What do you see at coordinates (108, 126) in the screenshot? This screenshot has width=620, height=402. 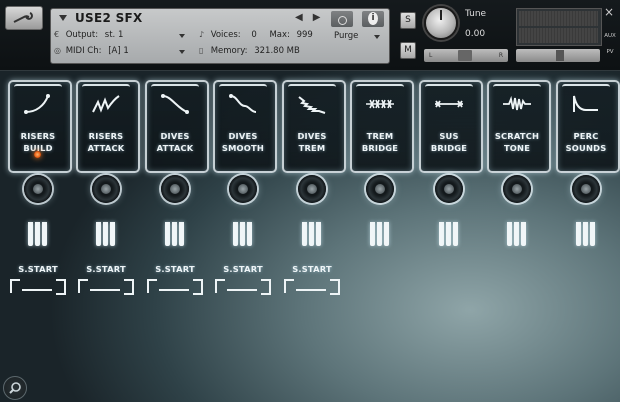 I see `articulation-button-risers-attack: RISERS ATTACK` at bounding box center [108, 126].